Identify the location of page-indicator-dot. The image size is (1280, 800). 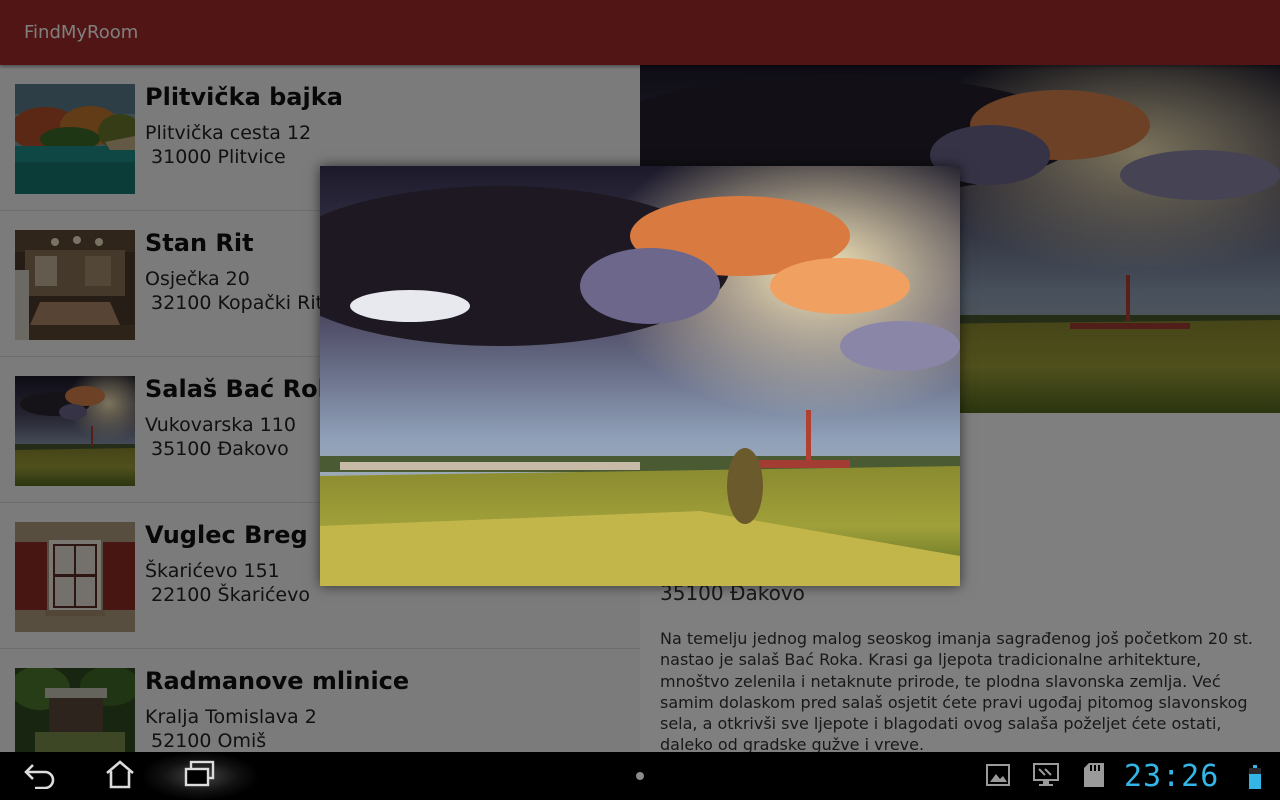
(640, 776).